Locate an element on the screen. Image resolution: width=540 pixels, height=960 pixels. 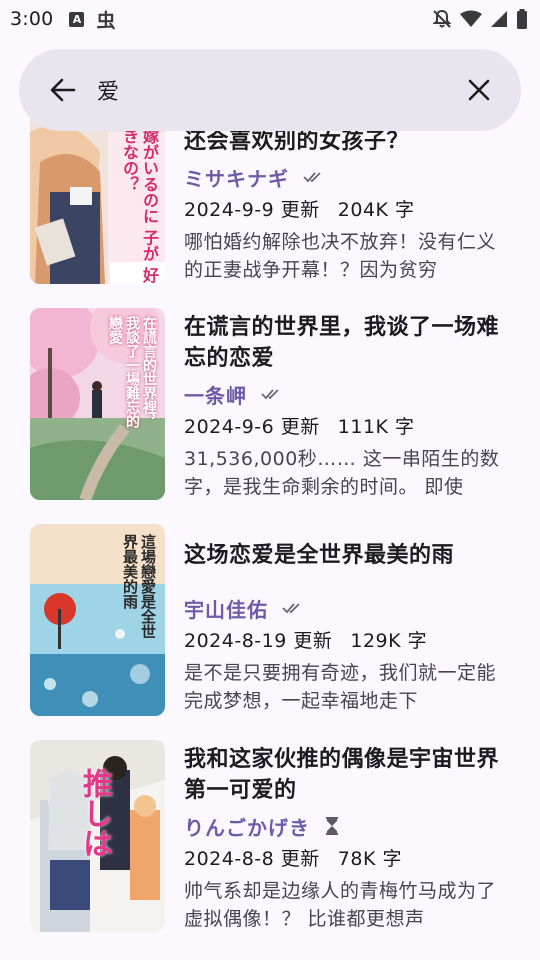
book-meta: 2024-8-19 更新 129K 字 is located at coordinates (349, 641).